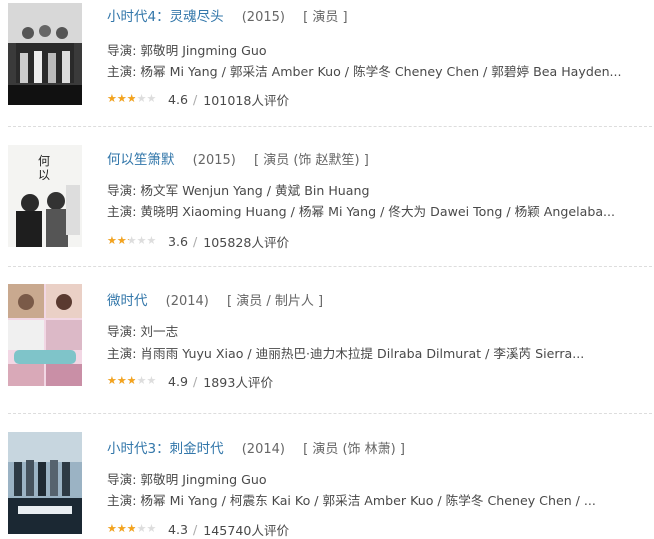 The image size is (654, 539). I want to click on director-line: 导演: 杨文军 Wenjun Yang / 黄斌 Bin Huang, so click(238, 190).